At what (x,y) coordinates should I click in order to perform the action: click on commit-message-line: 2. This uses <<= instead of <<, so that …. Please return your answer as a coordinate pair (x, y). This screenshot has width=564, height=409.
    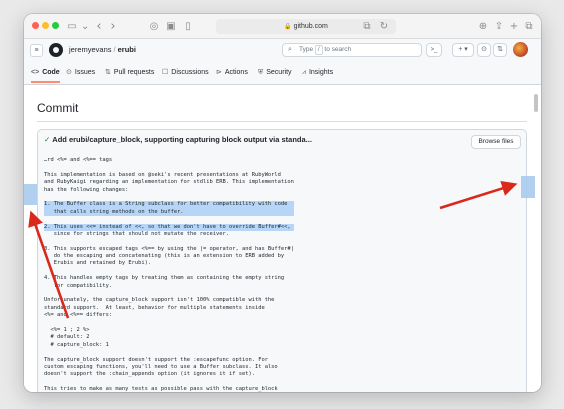
    Looking at the image, I should click on (169, 227).